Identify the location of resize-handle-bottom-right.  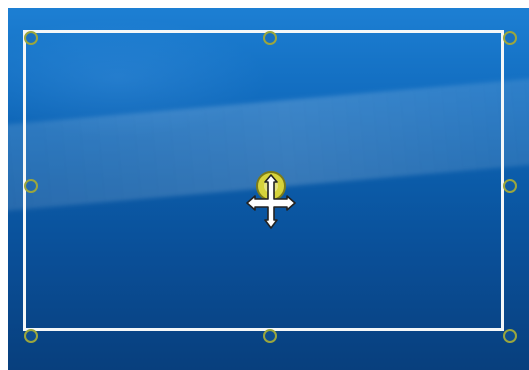
(510, 336).